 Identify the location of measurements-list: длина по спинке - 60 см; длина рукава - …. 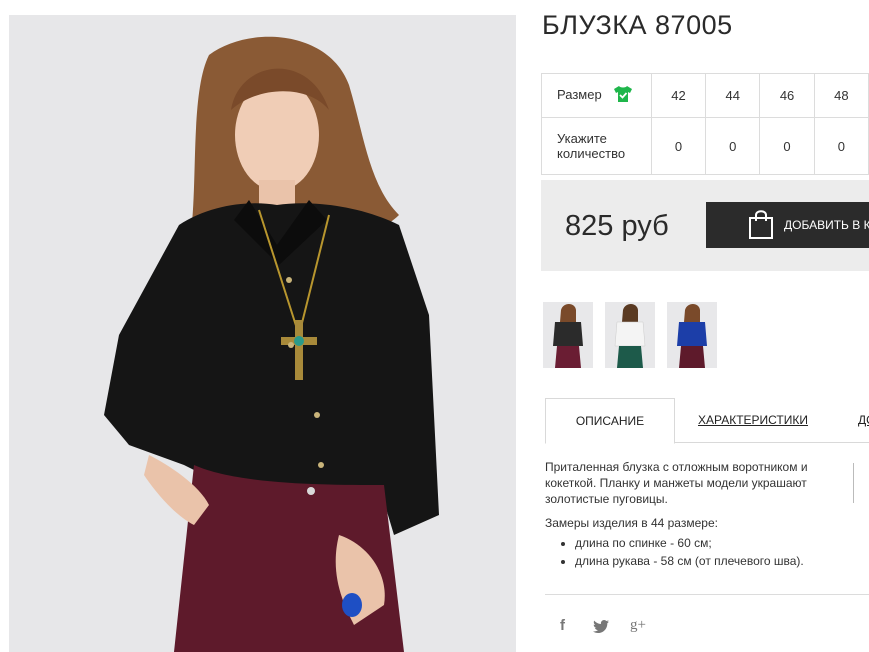
(695, 552).